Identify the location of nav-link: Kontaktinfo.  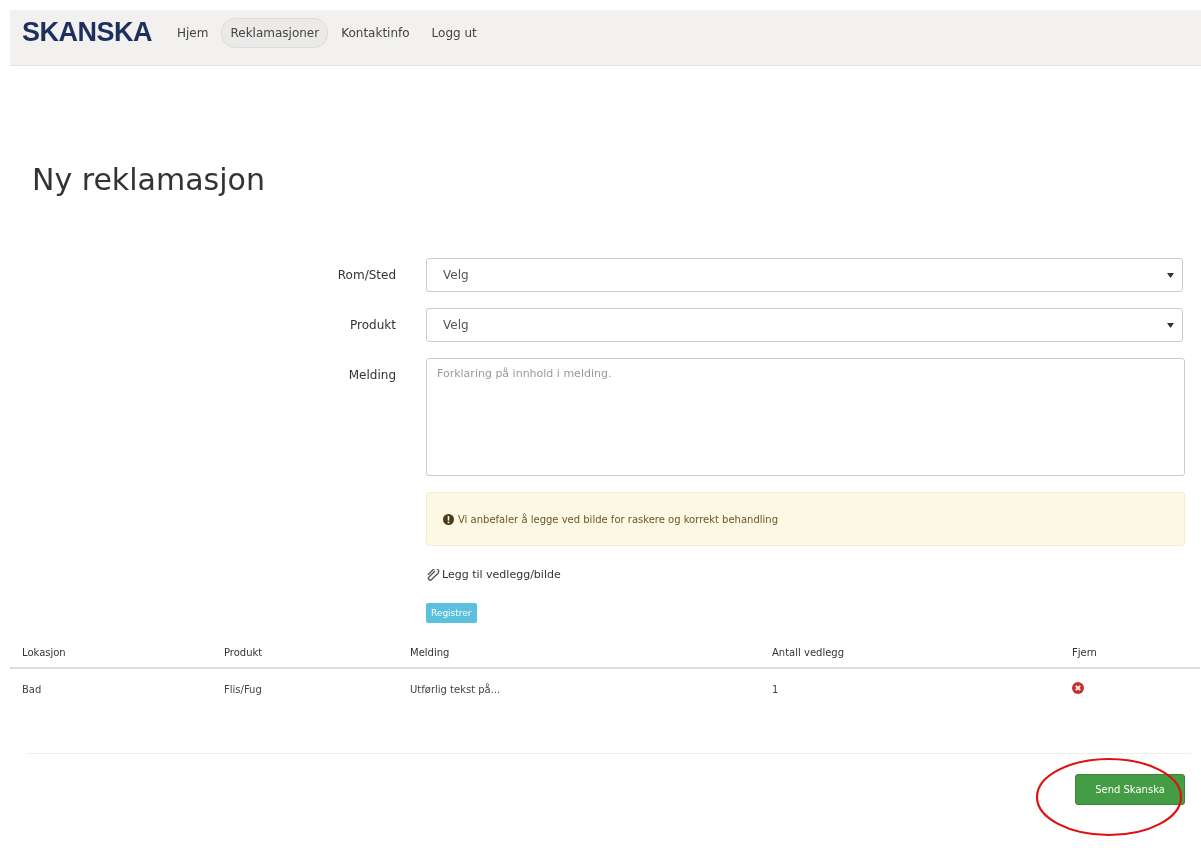
(375, 33).